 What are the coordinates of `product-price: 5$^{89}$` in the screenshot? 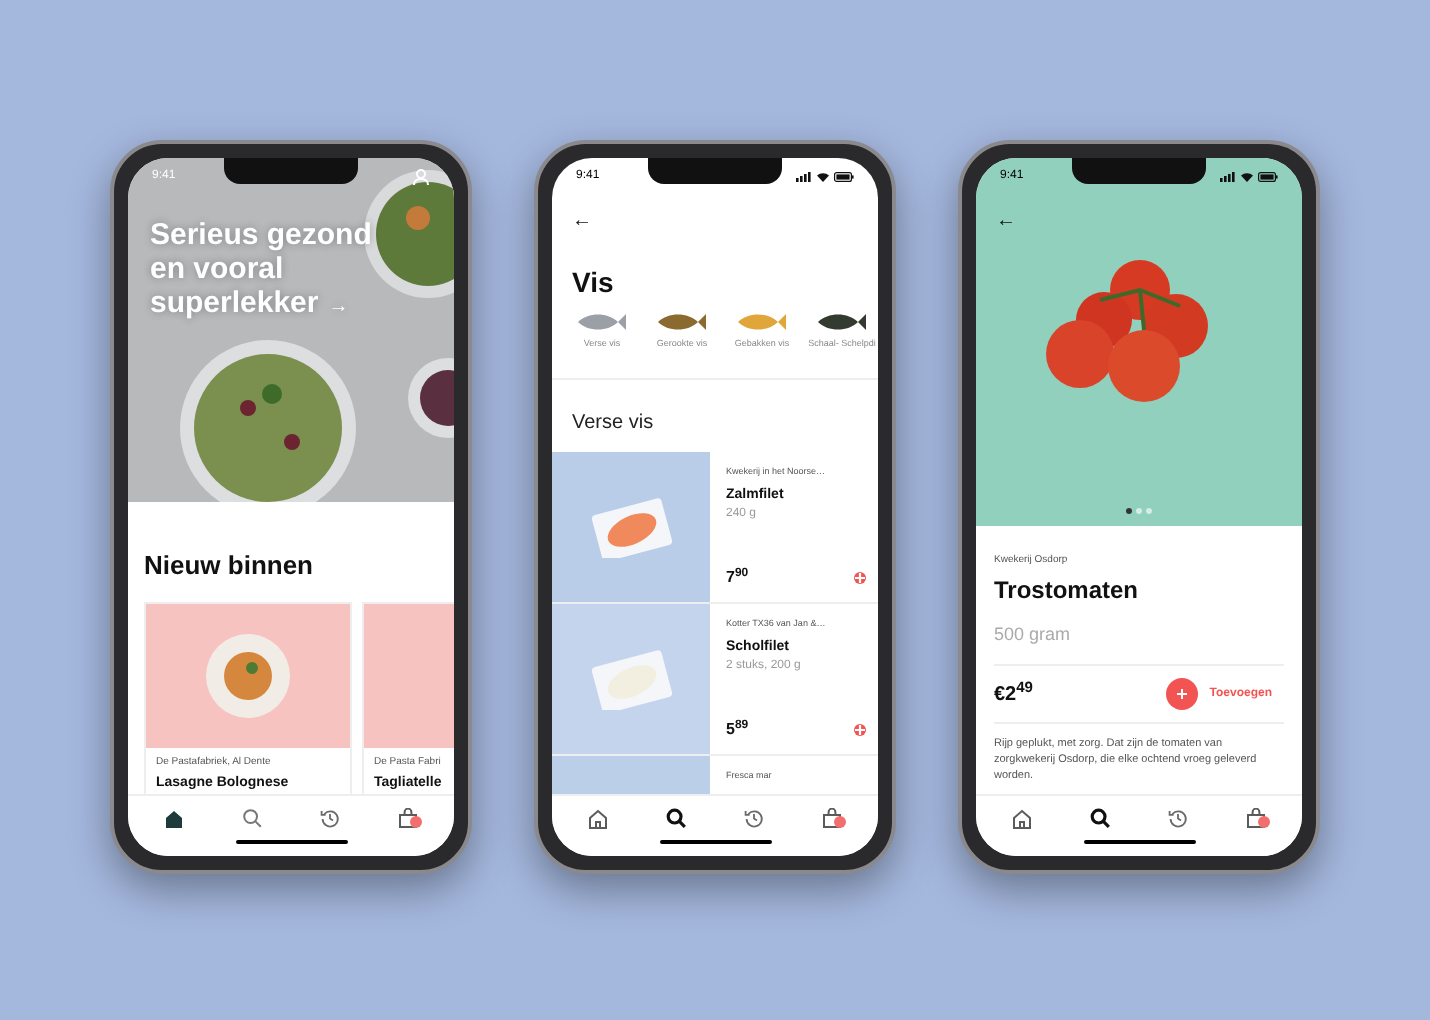 It's located at (737, 730).